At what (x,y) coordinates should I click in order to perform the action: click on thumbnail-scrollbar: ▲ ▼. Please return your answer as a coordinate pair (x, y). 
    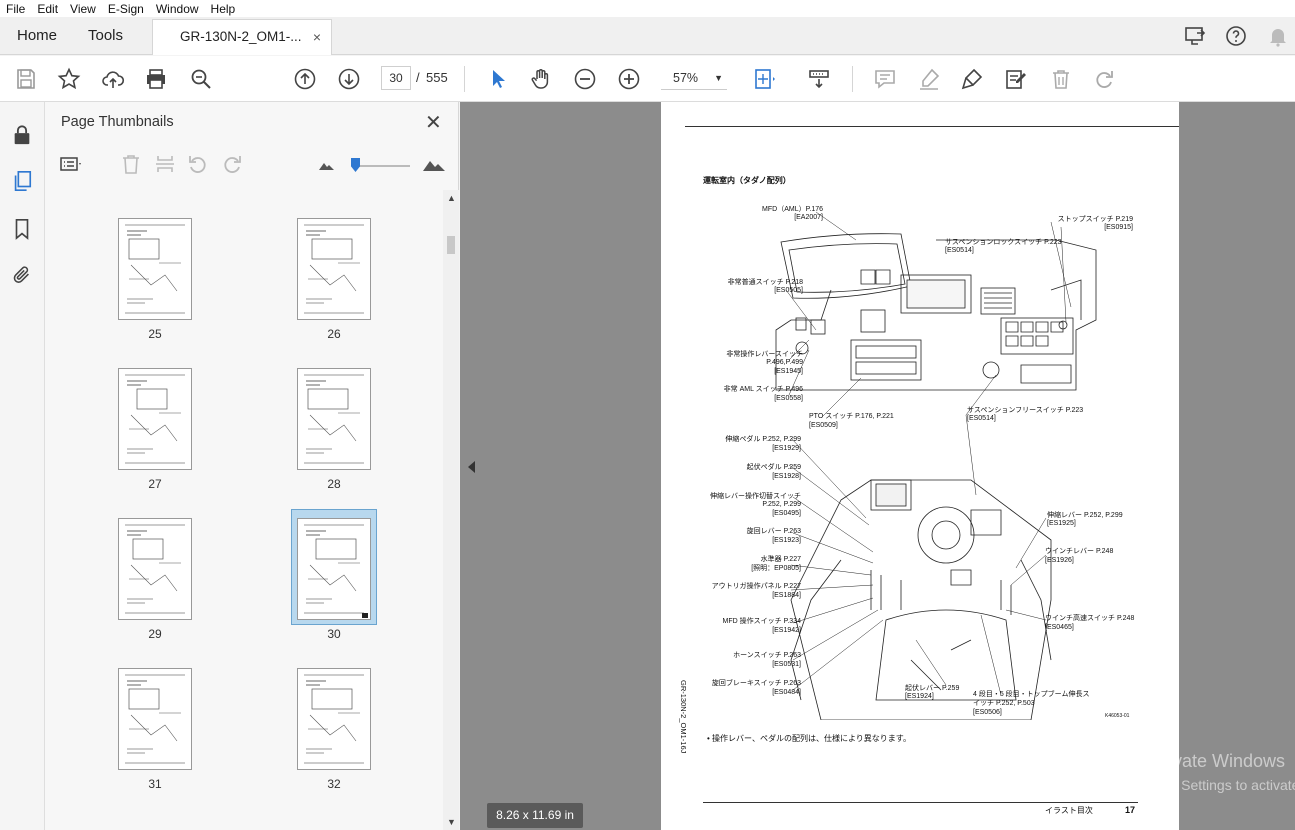
    Looking at the image, I should click on (451, 510).